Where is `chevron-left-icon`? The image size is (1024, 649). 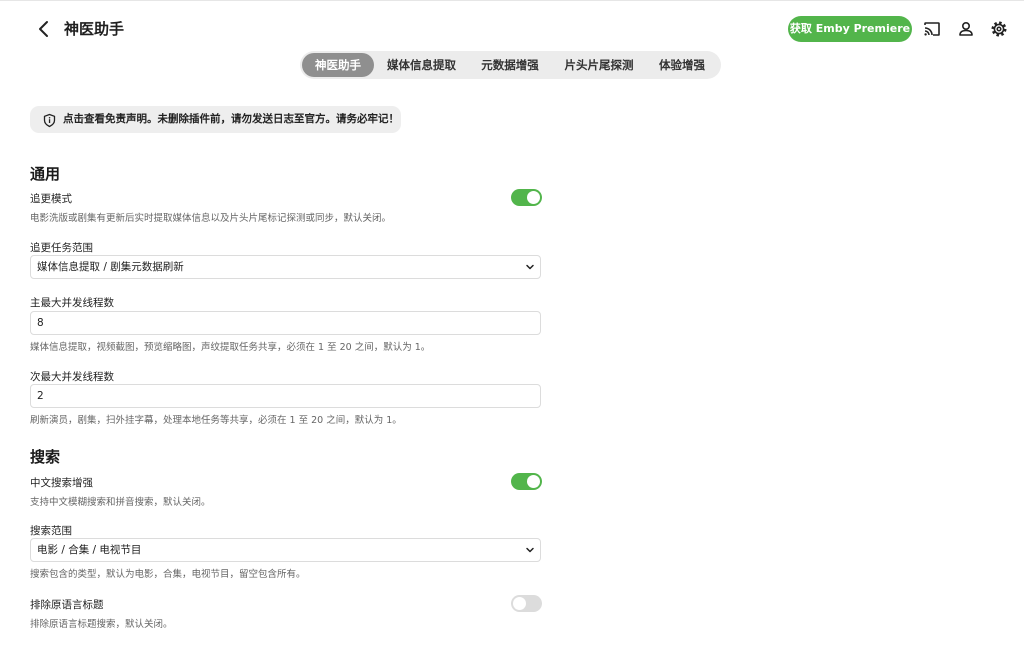 chevron-left-icon is located at coordinates (43, 29).